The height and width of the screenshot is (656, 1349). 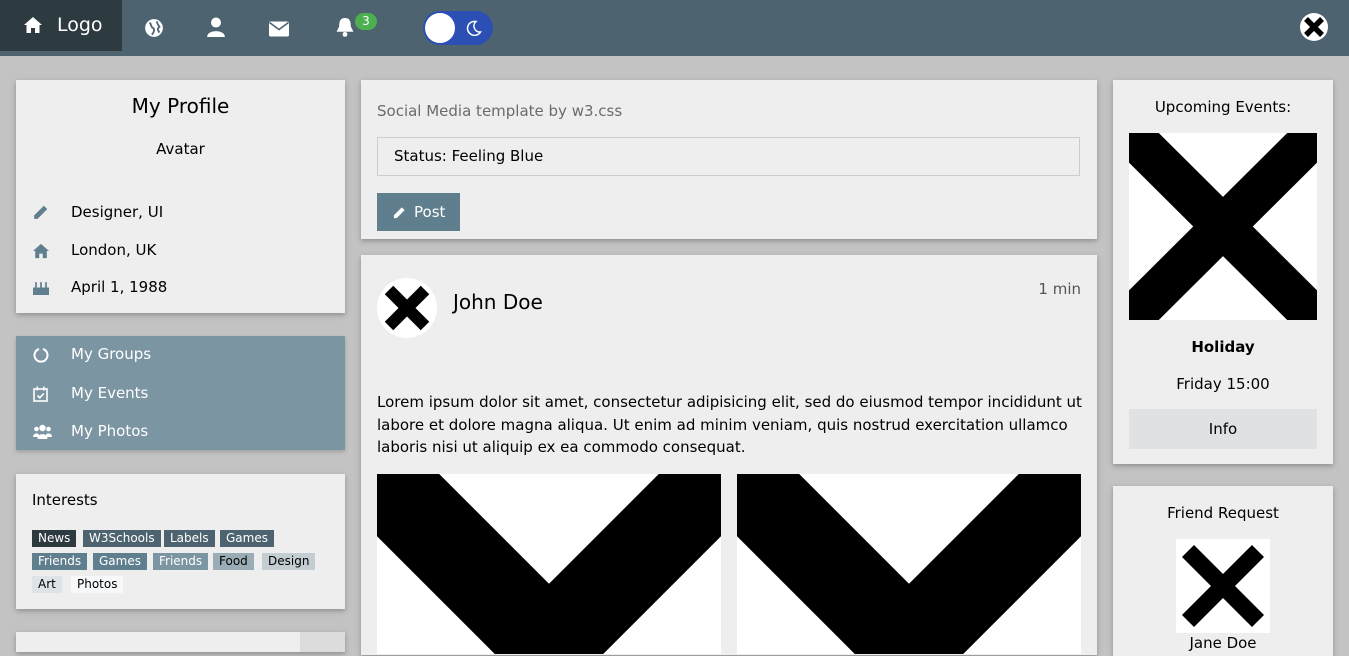 I want to click on dark-mode-toggle, so click(x=458, y=28).